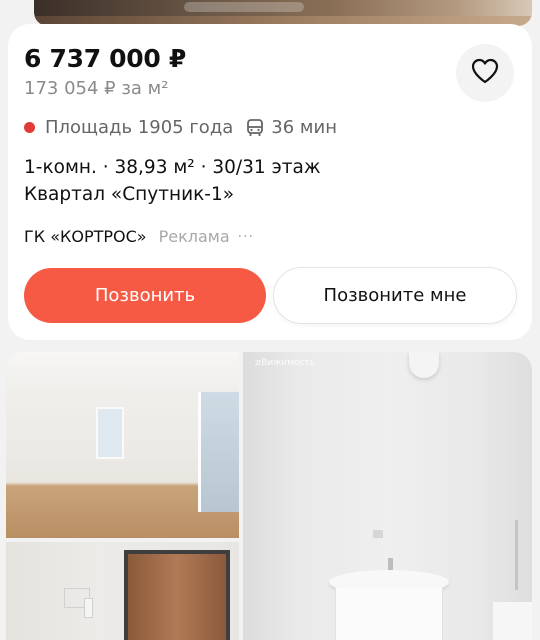 The width and height of the screenshot is (540, 640). Describe the element at coordinates (85, 236) in the screenshot. I see `developer-name: ГК «КОРТРОС»` at that location.